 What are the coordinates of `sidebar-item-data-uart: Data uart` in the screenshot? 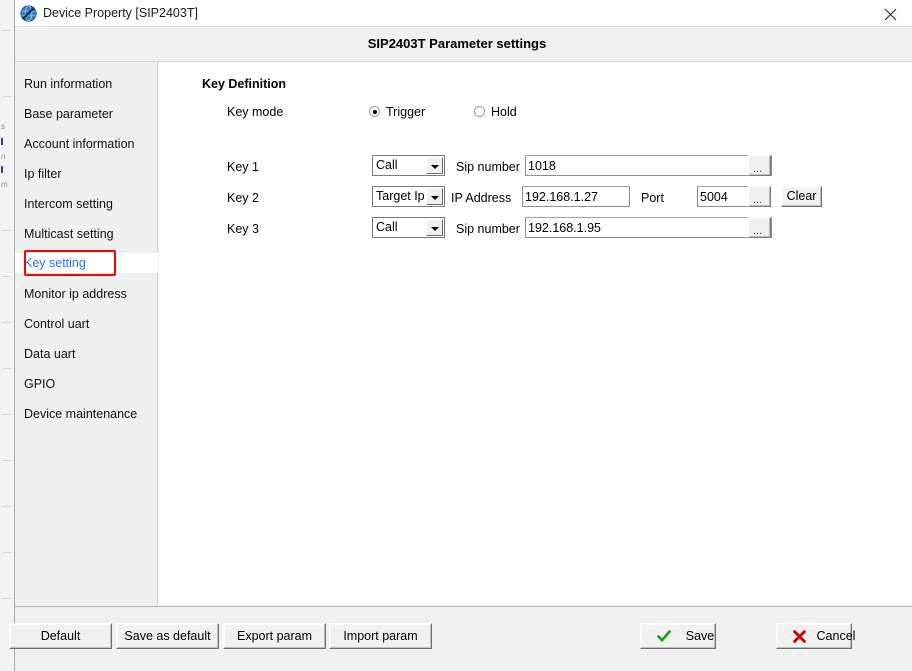 It's located at (49, 354).